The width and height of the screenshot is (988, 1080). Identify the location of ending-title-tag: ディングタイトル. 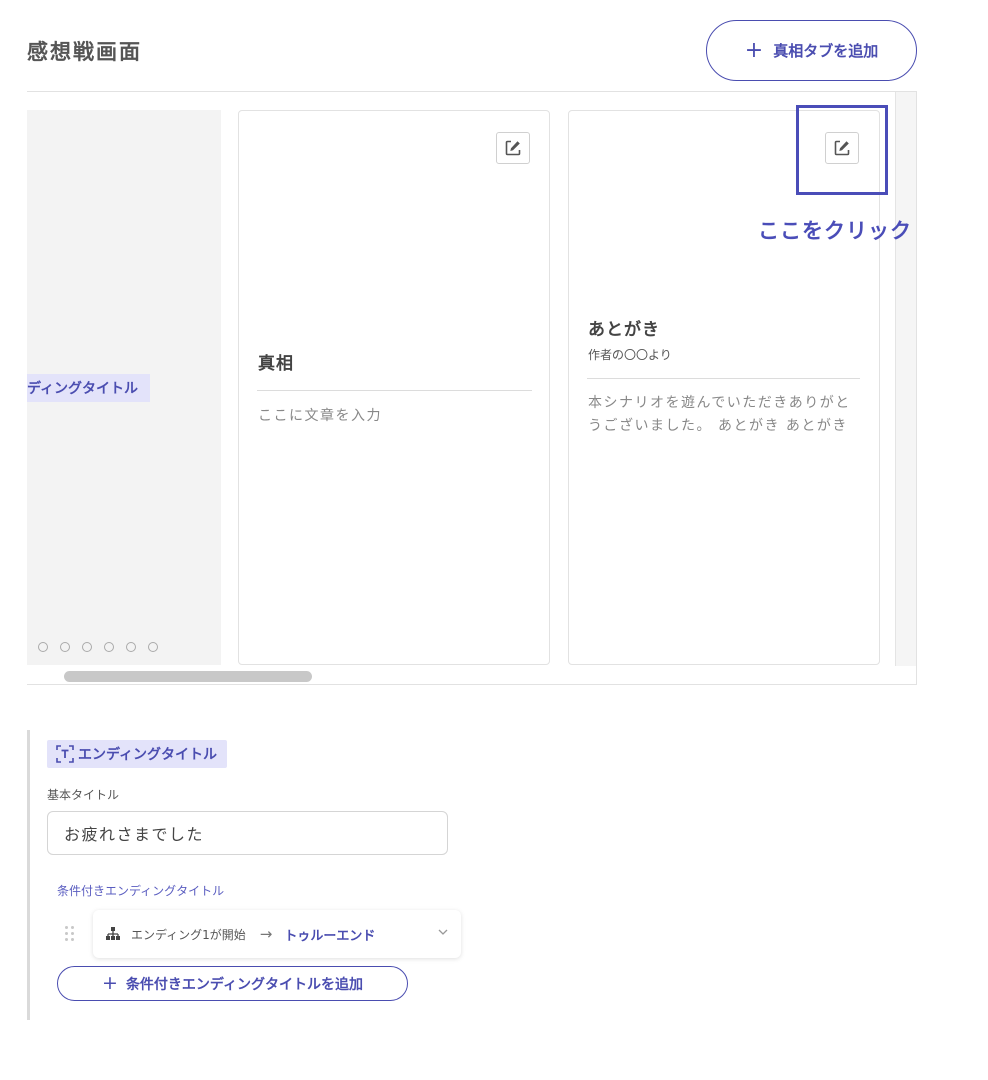
(89, 388).